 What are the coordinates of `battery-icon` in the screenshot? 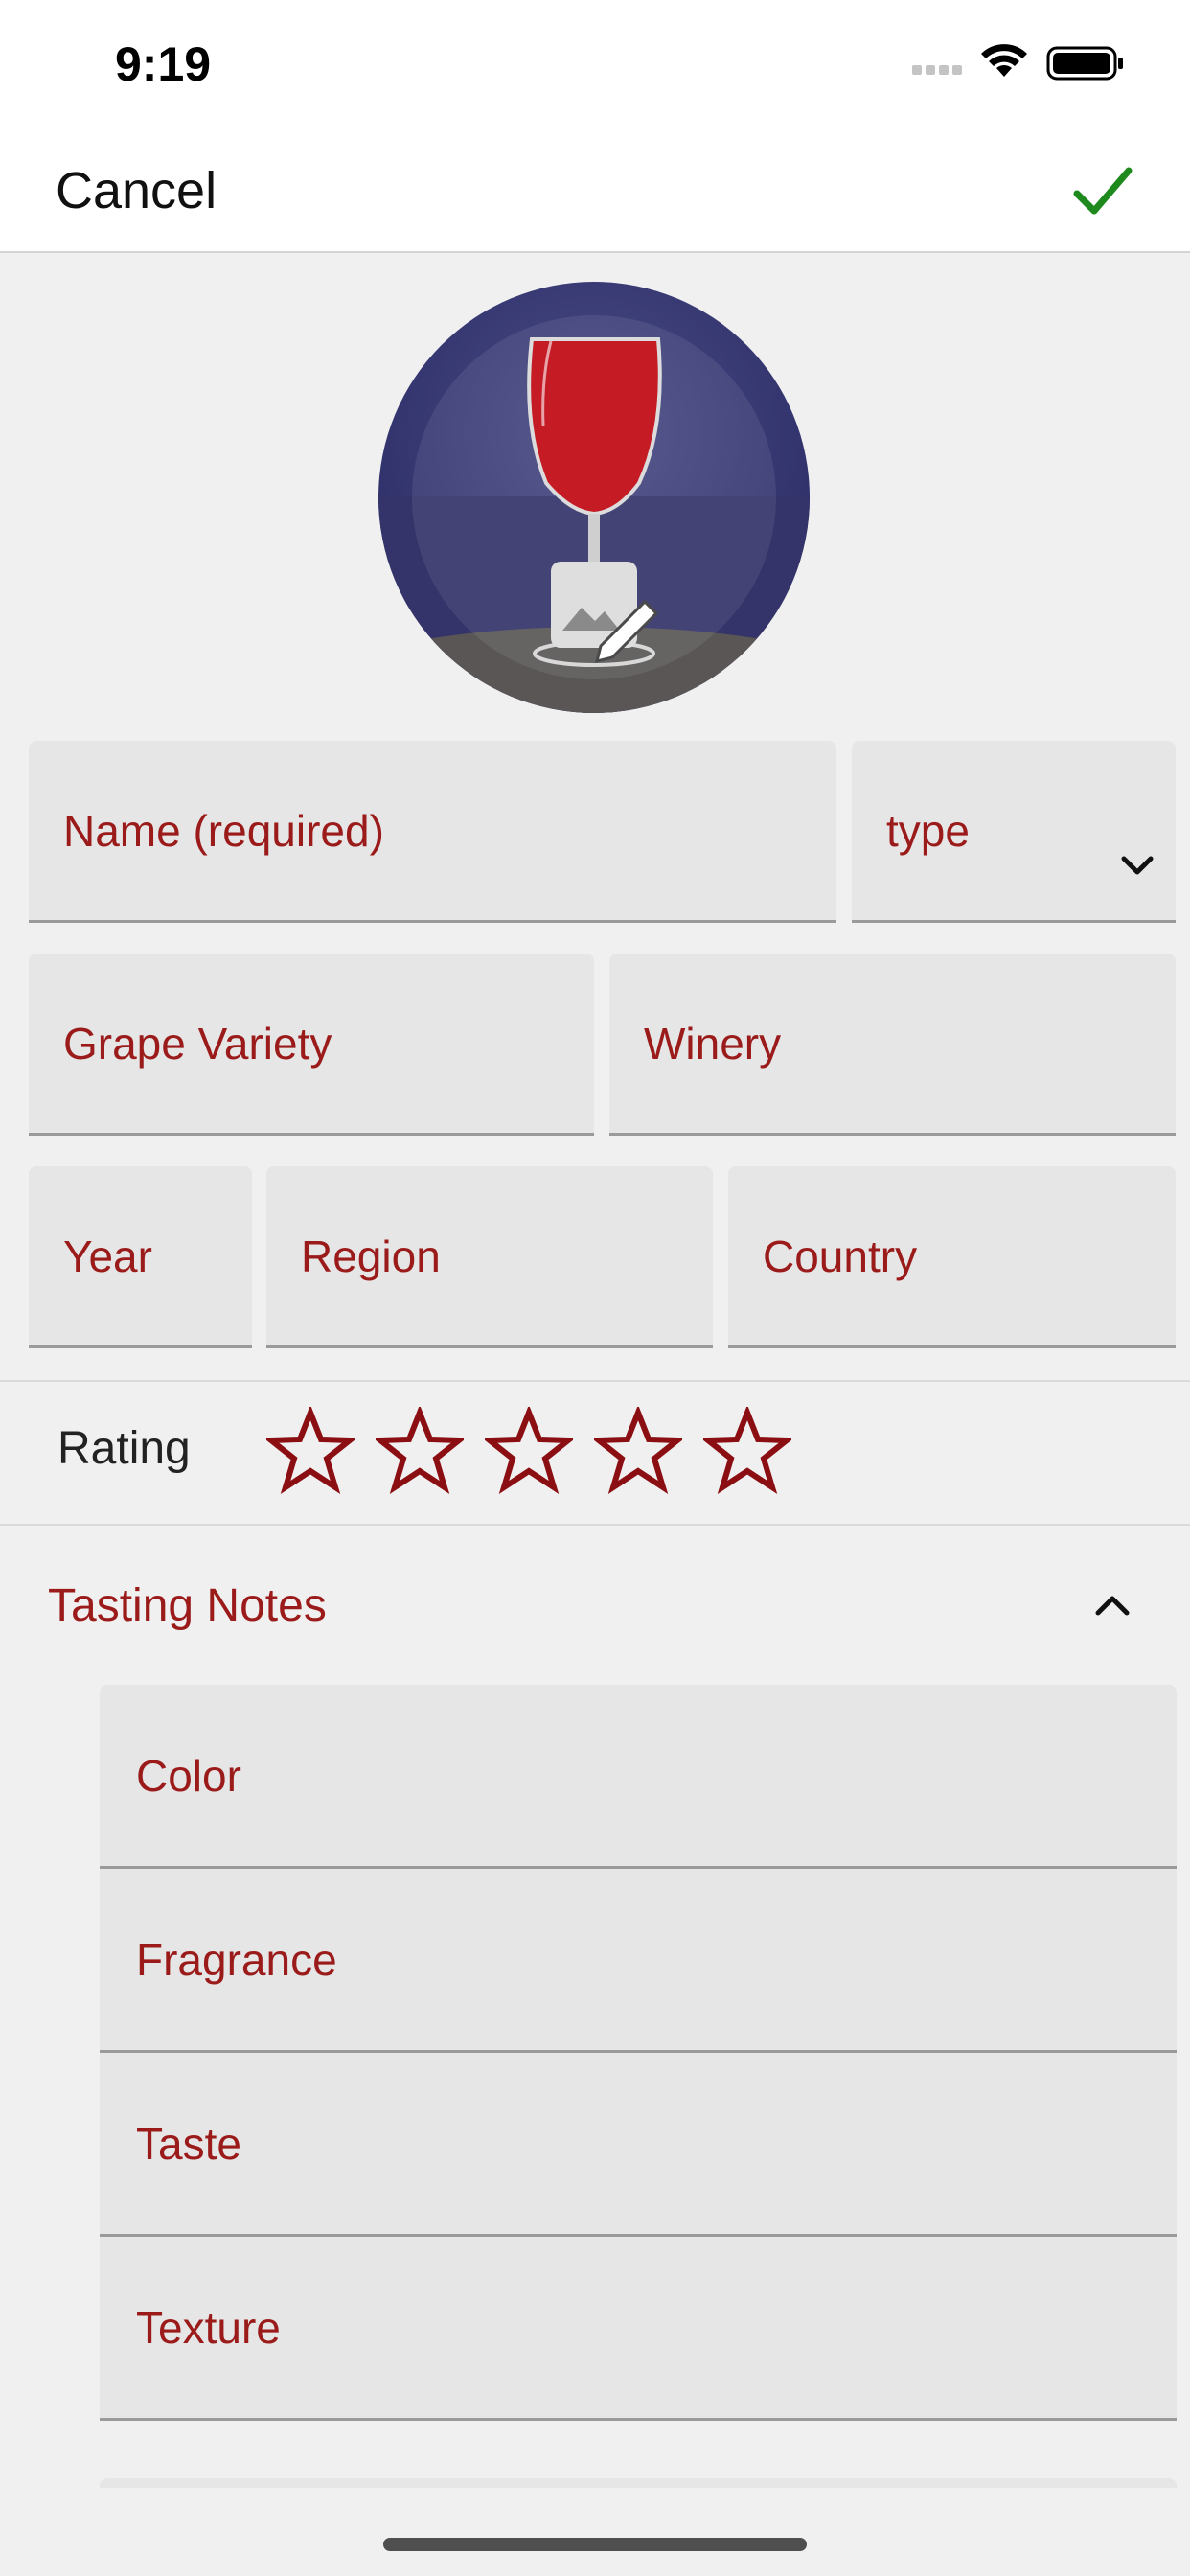 It's located at (1084, 63).